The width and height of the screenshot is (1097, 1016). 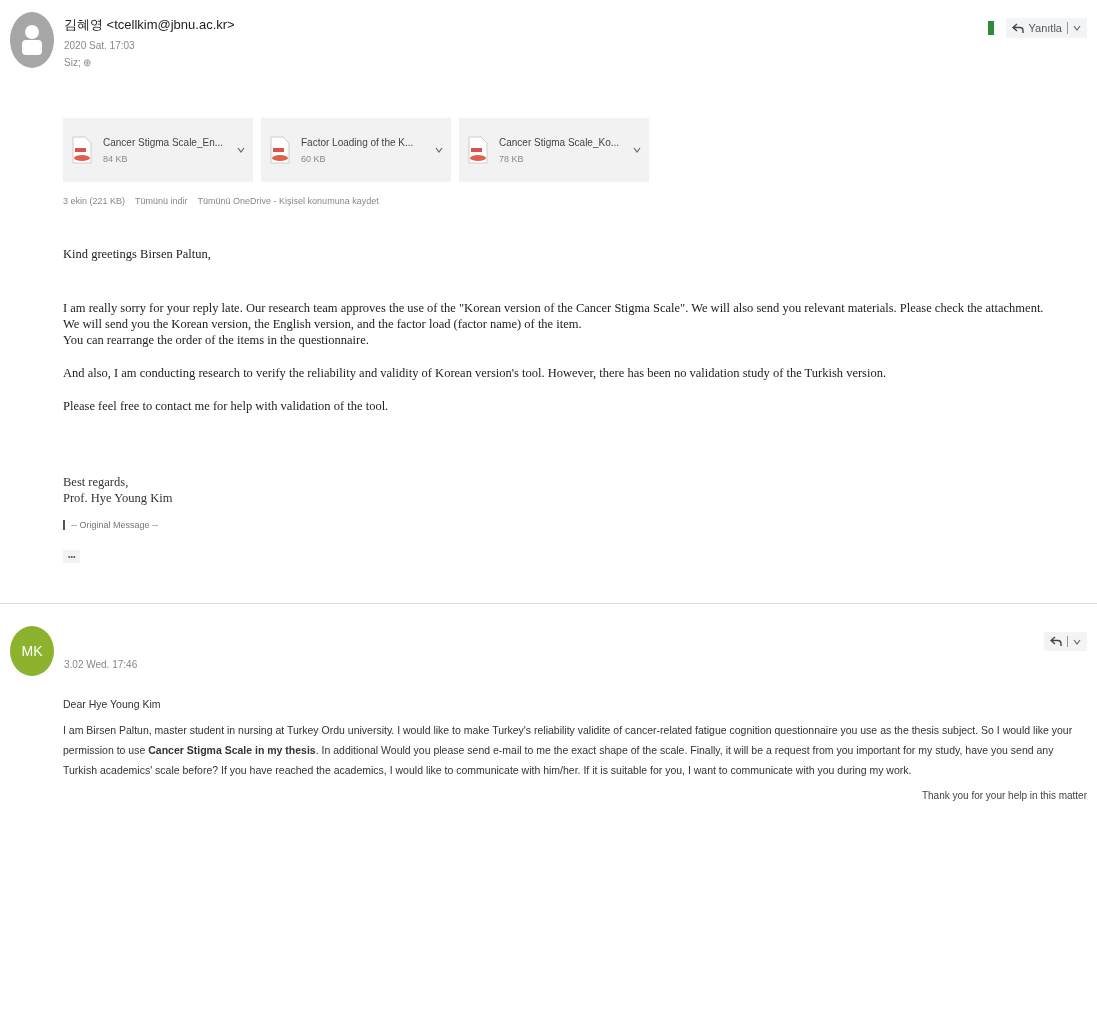 I want to click on avatar: MK, so click(x=32, y=651).